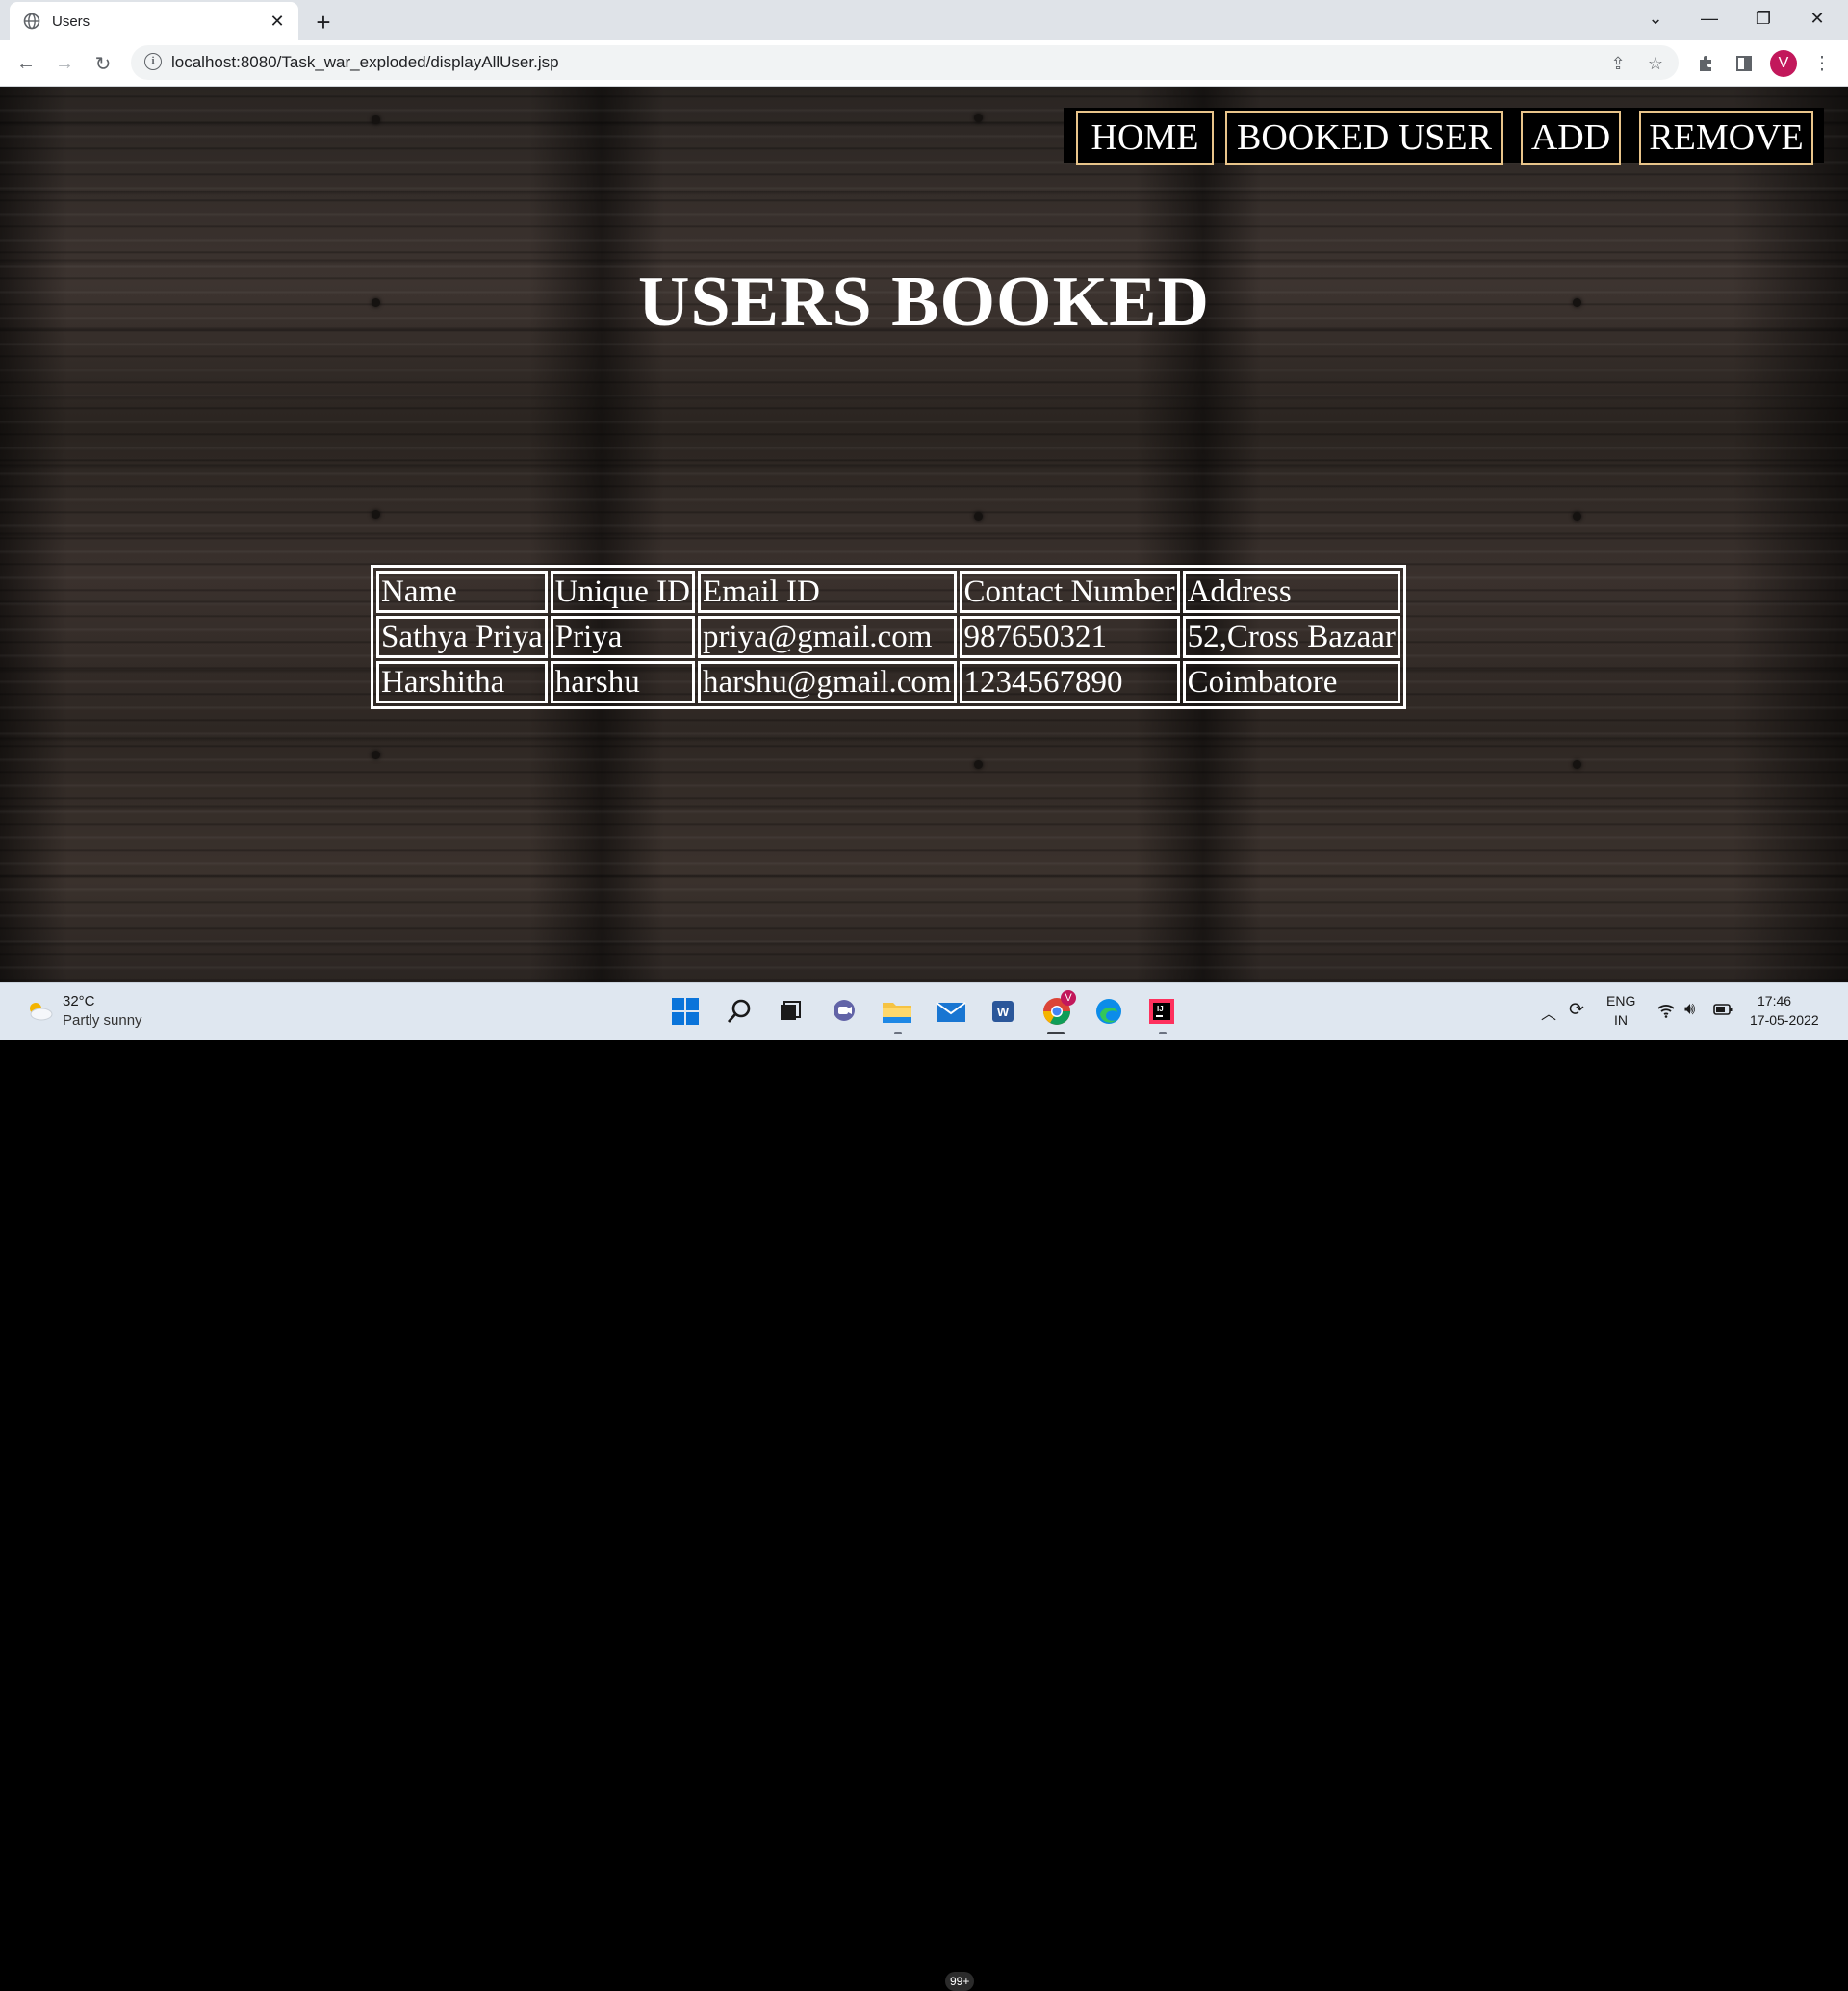 This screenshot has width=1848, height=1991. Describe the element at coordinates (960, 1982) in the screenshot. I see `mail-badge: 99+` at that location.